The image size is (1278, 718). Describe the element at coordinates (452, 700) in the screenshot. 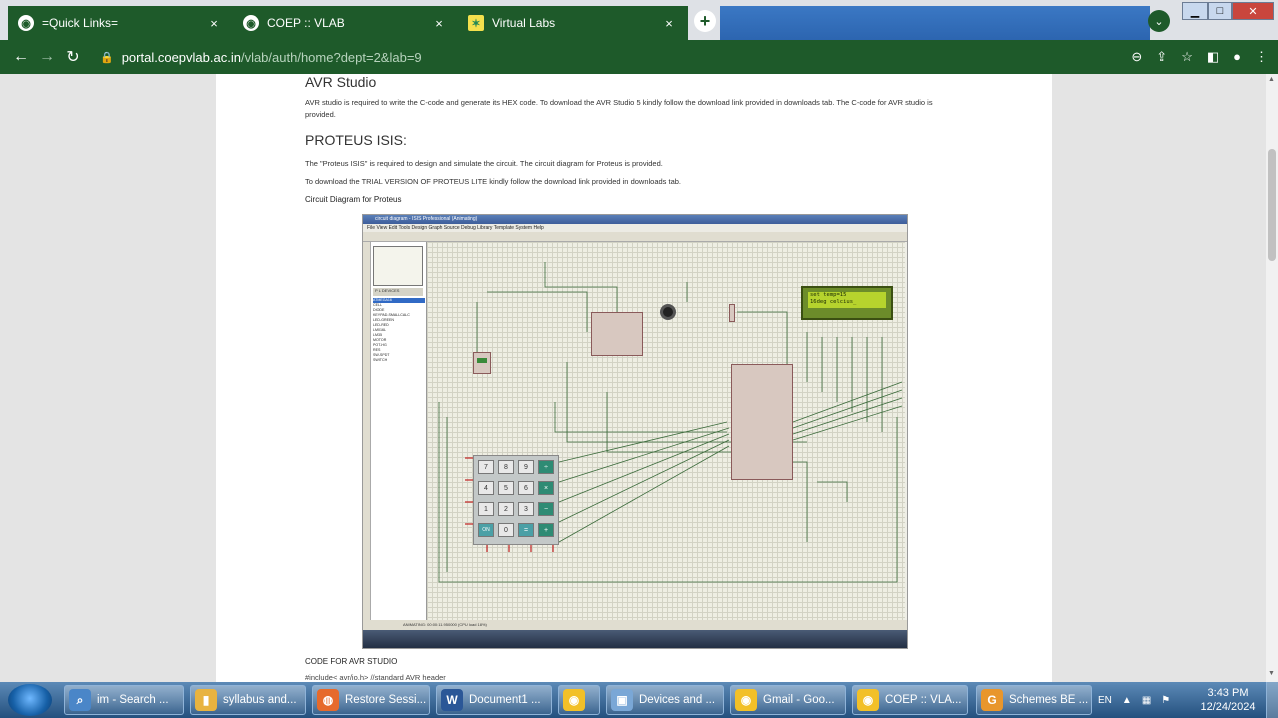

I see `word-icon: W` at that location.